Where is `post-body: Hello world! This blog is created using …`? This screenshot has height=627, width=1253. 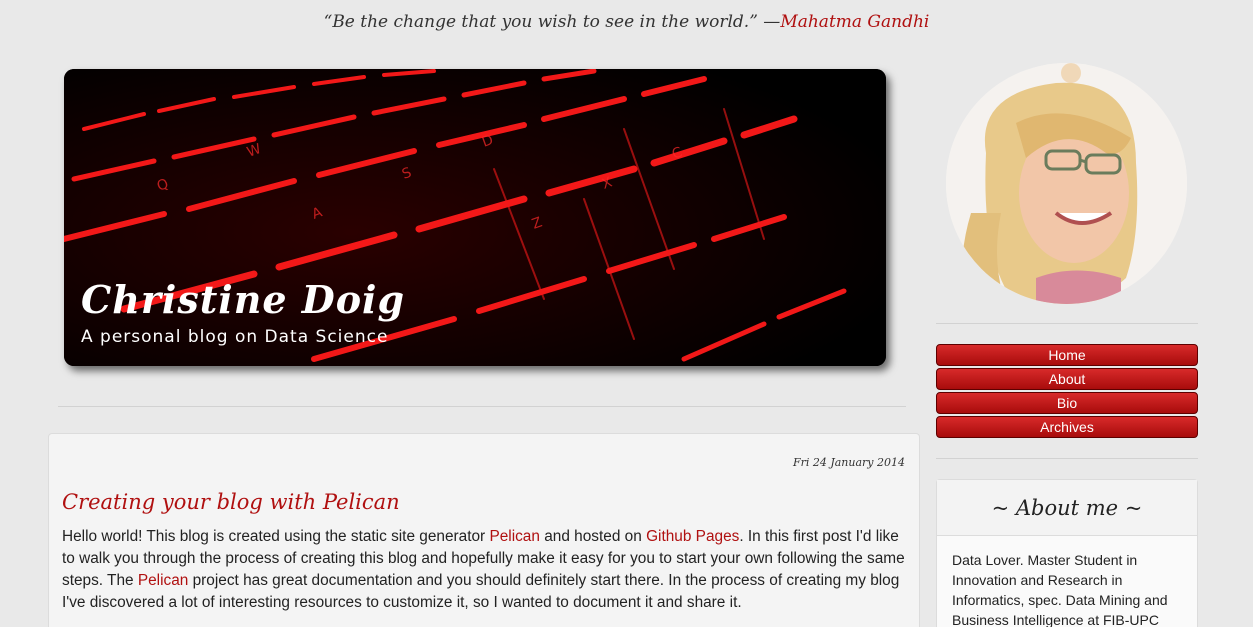
post-body: Hello world! This blog is created using … is located at coordinates (486, 570).